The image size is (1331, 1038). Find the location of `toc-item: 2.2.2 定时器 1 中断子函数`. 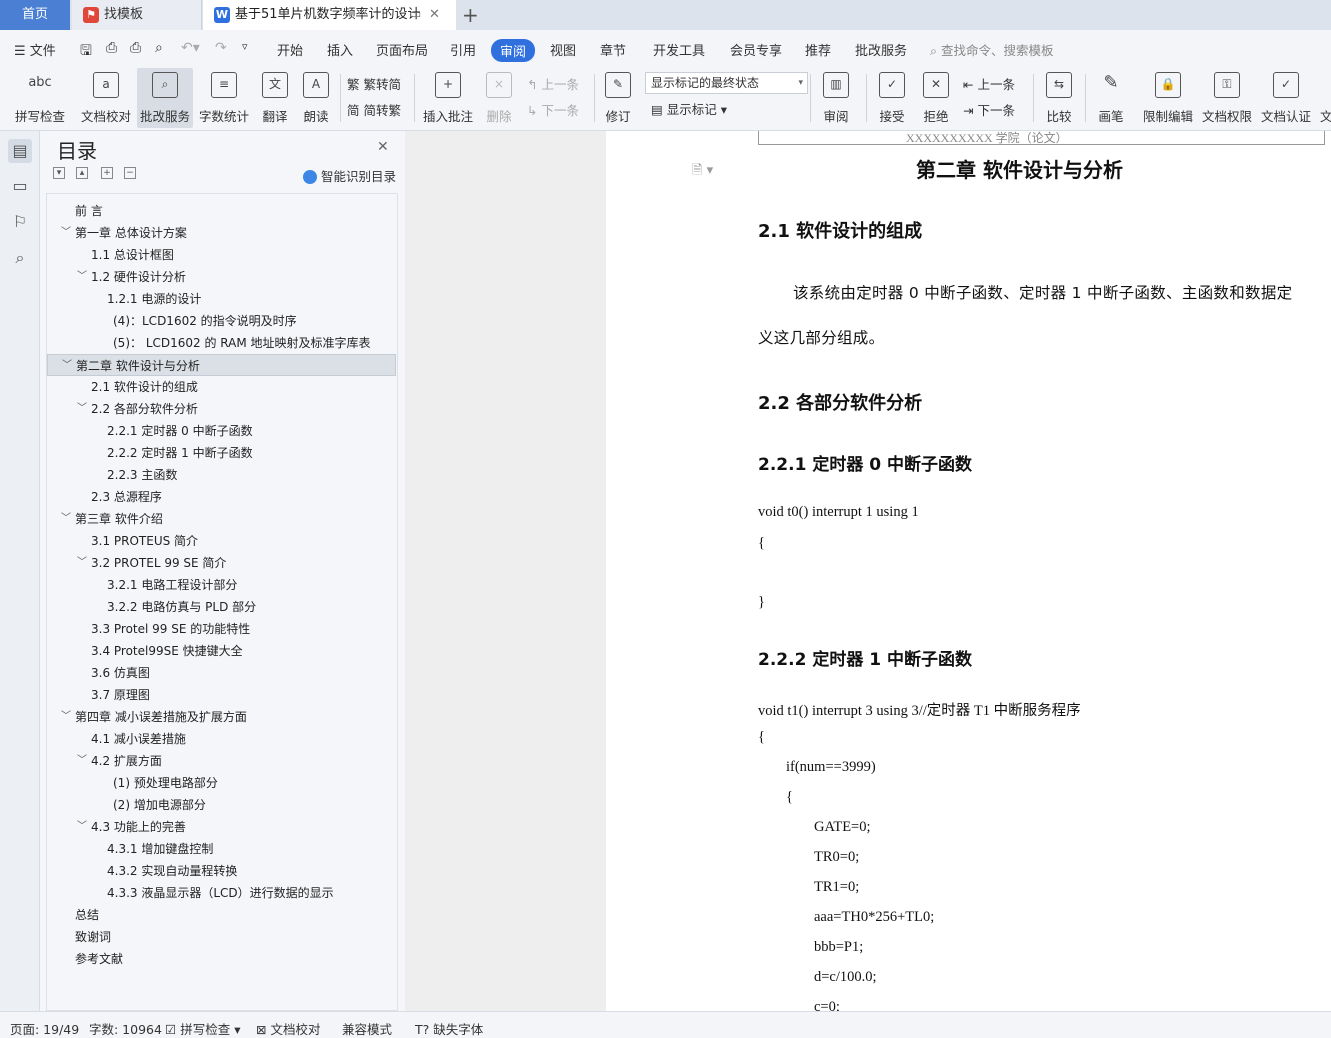

toc-item: 2.2.2 定时器 1 中断子函数 is located at coordinates (221, 453).